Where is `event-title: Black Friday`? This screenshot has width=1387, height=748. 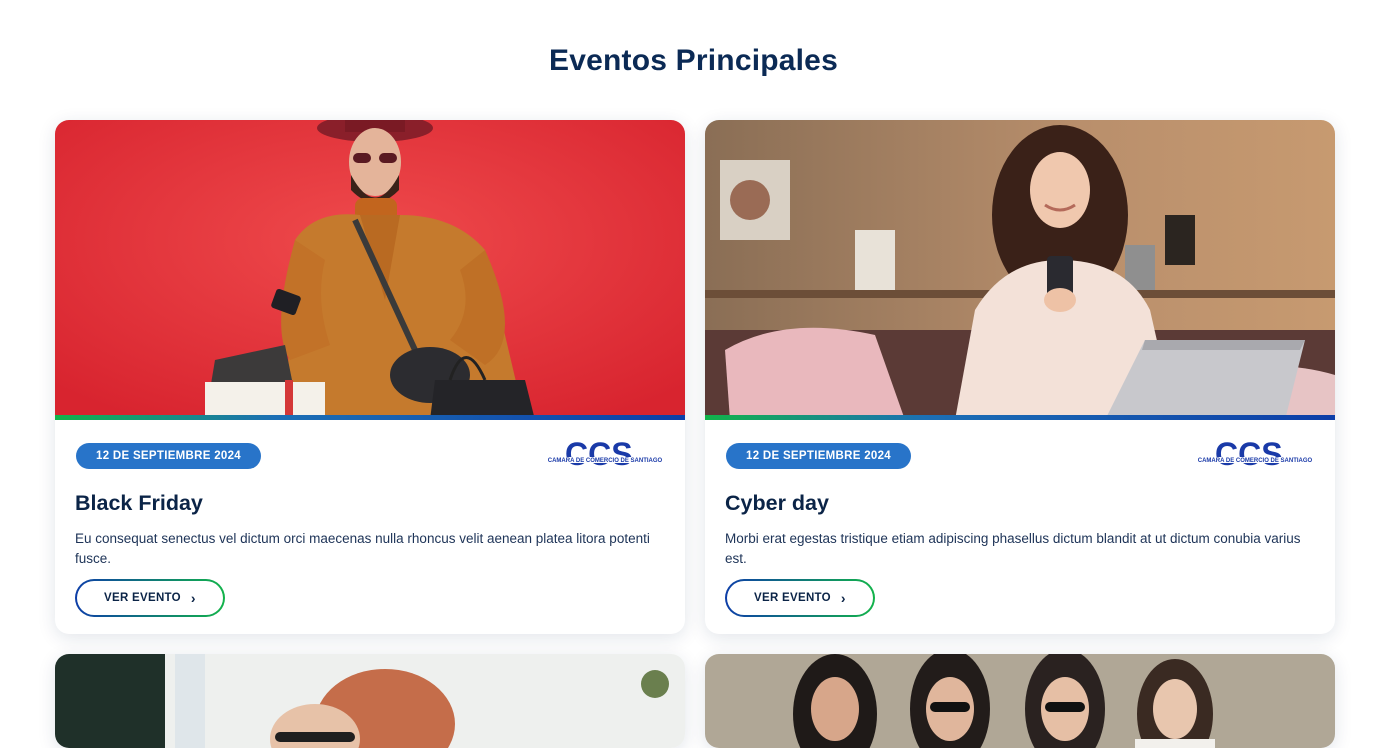
event-title: Black Friday is located at coordinates (139, 503).